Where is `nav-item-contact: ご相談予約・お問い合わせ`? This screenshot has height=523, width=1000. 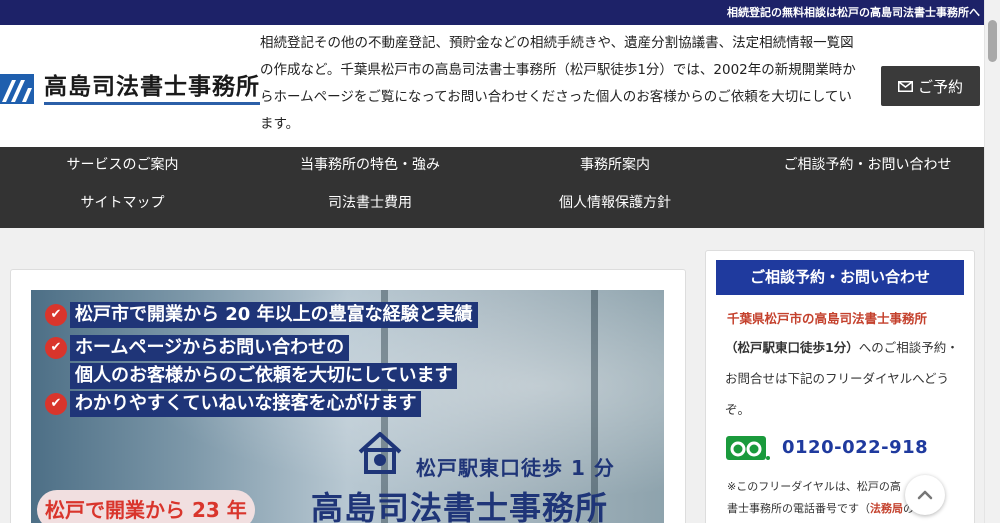 nav-item-contact: ご相談予約・お問い合わせ is located at coordinates (867, 167).